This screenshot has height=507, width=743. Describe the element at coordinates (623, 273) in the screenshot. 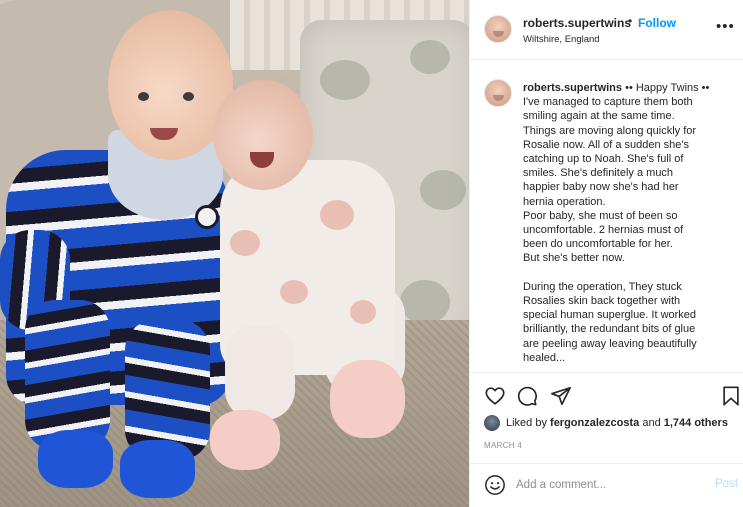

I see `caption-gap` at that location.